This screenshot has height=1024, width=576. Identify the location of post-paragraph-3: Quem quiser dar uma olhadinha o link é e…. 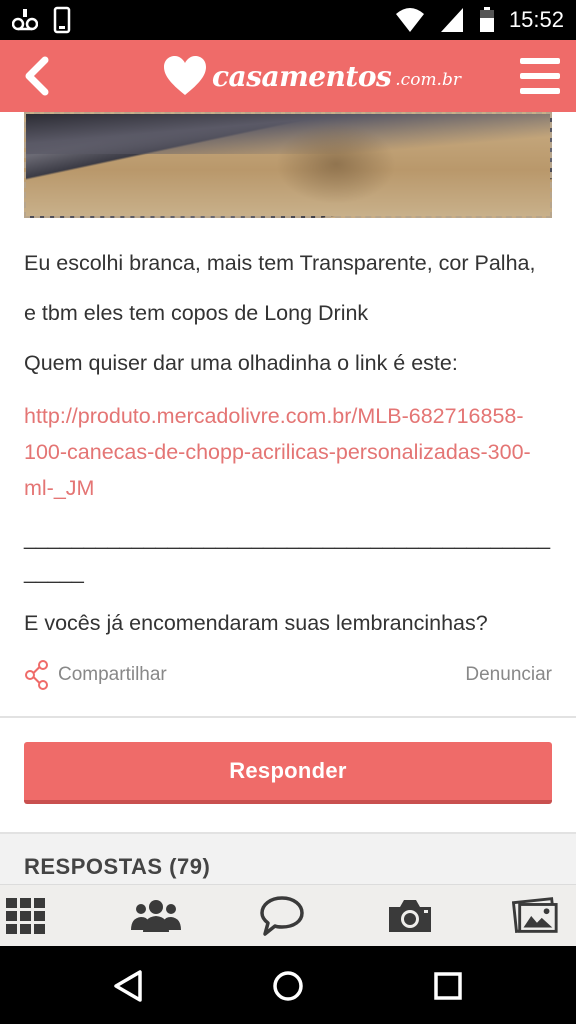
(241, 363).